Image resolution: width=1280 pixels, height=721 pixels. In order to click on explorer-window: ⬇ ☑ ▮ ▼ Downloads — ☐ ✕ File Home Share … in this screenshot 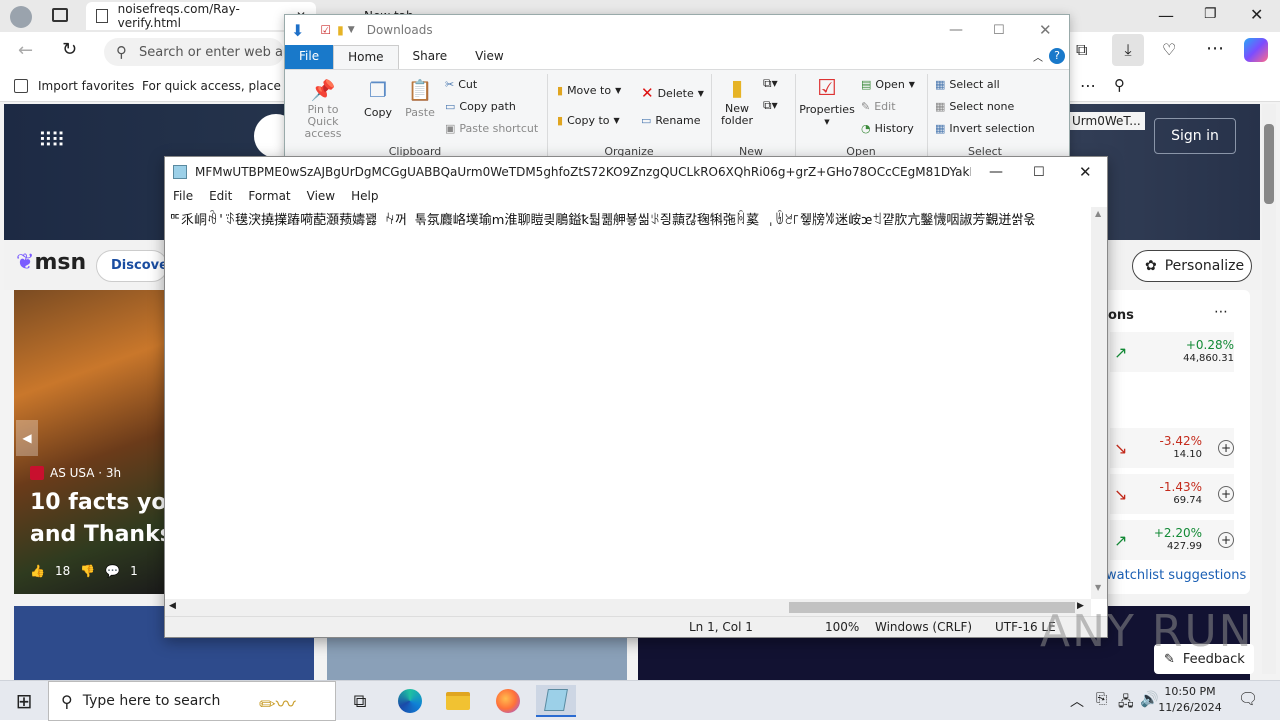, I will do `click(677, 87)`.